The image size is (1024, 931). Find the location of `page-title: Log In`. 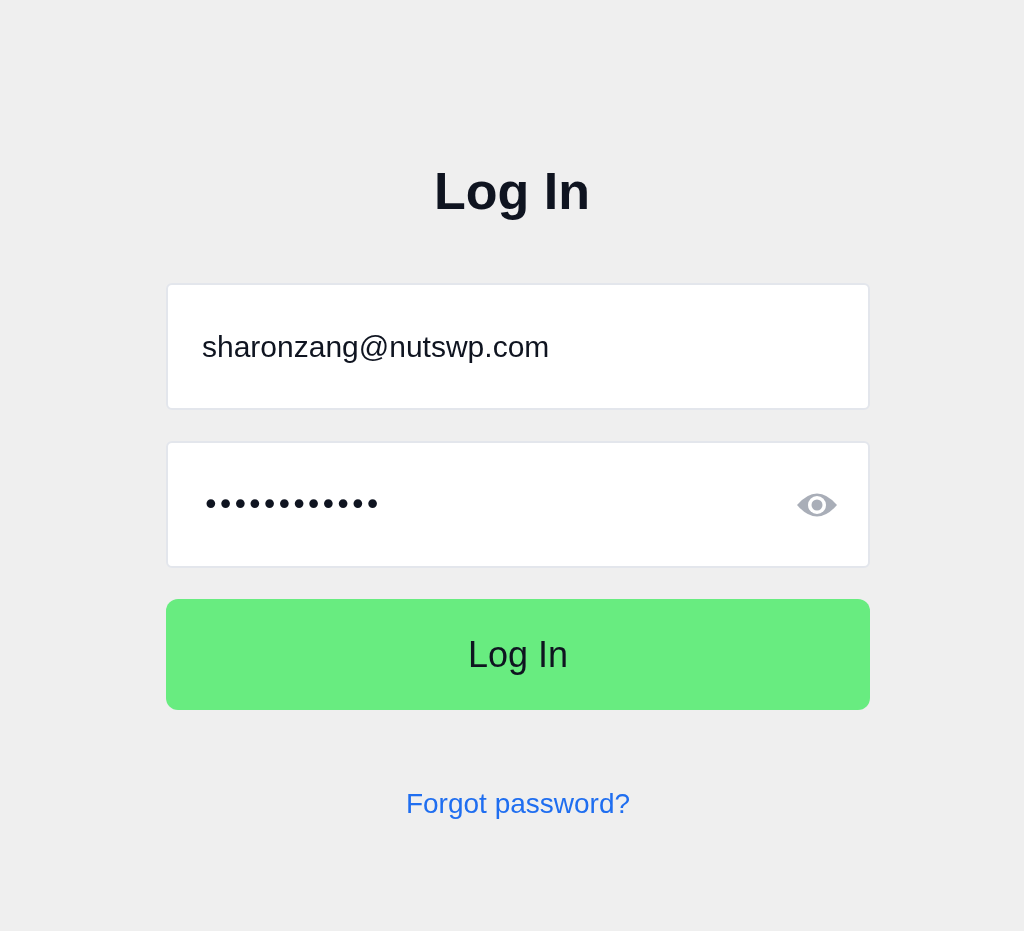

page-title: Log In is located at coordinates (512, 191).